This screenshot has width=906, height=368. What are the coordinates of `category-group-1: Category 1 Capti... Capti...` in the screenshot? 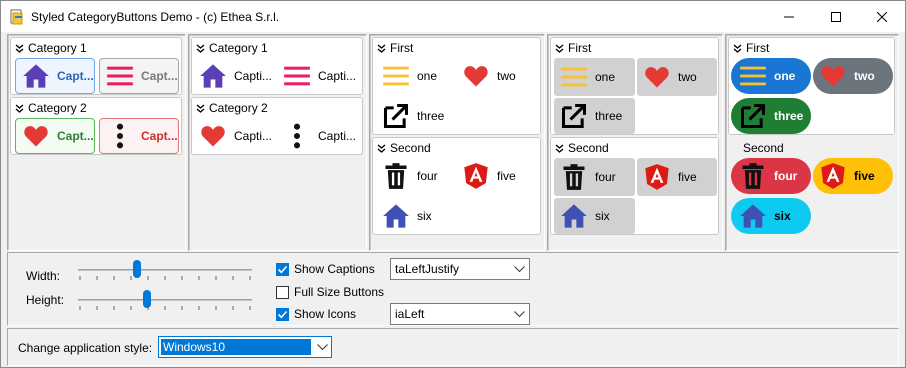 It's located at (277, 66).